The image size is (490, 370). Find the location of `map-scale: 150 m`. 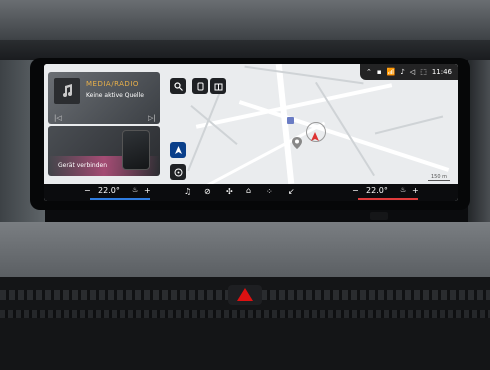

map-scale: 150 m is located at coordinates (438, 177).